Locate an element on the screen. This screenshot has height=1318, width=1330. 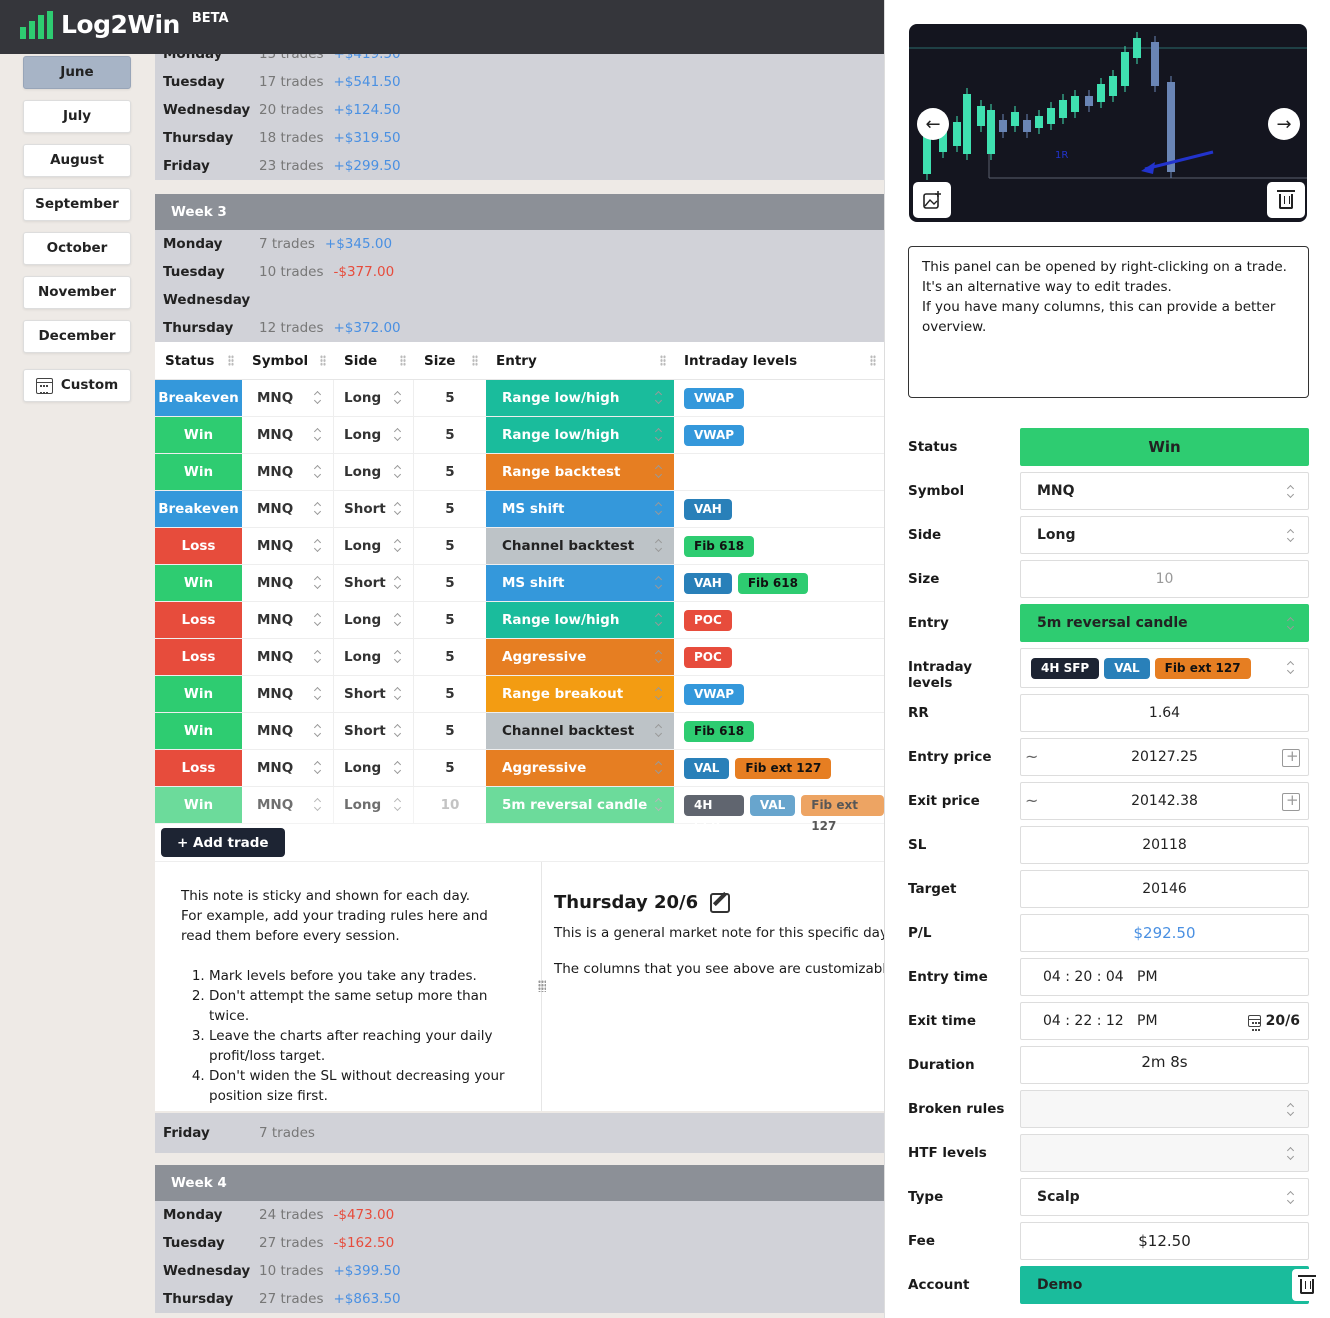
delete-trade-button is located at coordinates (1307, 1285).